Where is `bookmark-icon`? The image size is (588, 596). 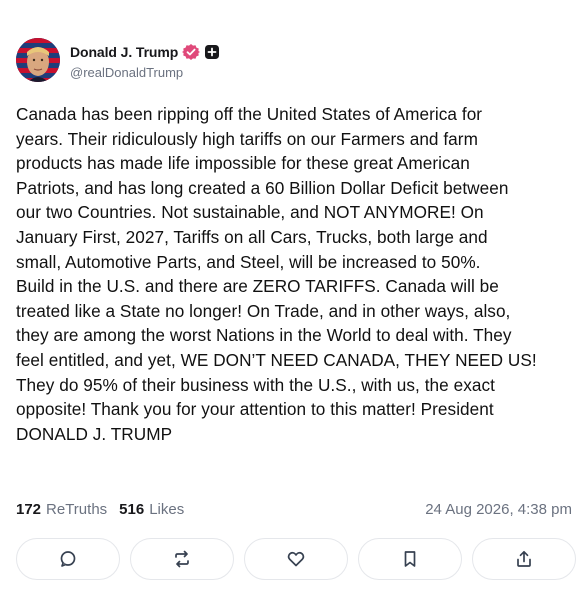 bookmark-icon is located at coordinates (410, 559).